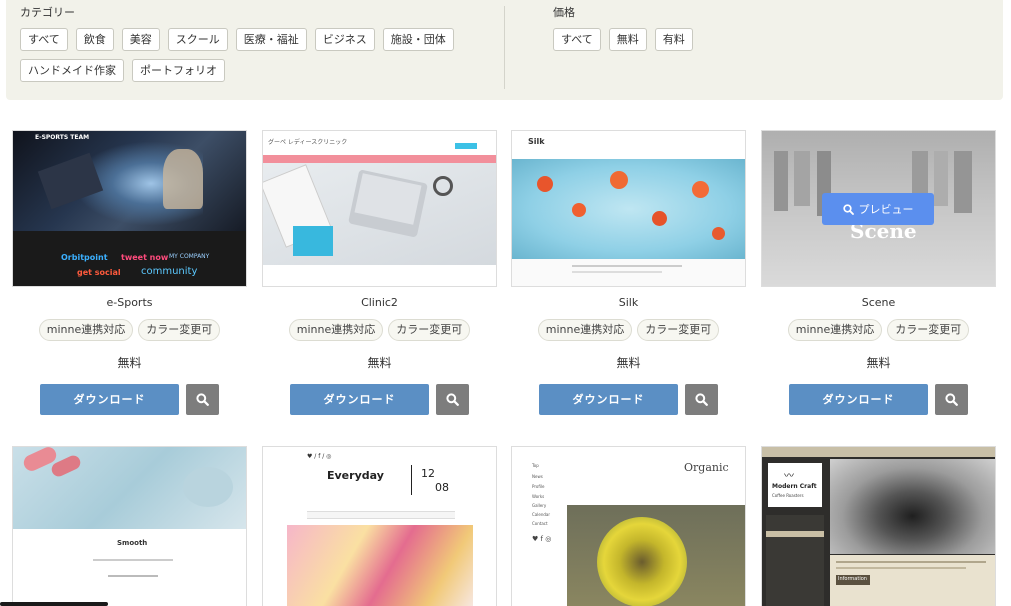  I want to click on category-chip-food: 飲食, so click(94, 39).